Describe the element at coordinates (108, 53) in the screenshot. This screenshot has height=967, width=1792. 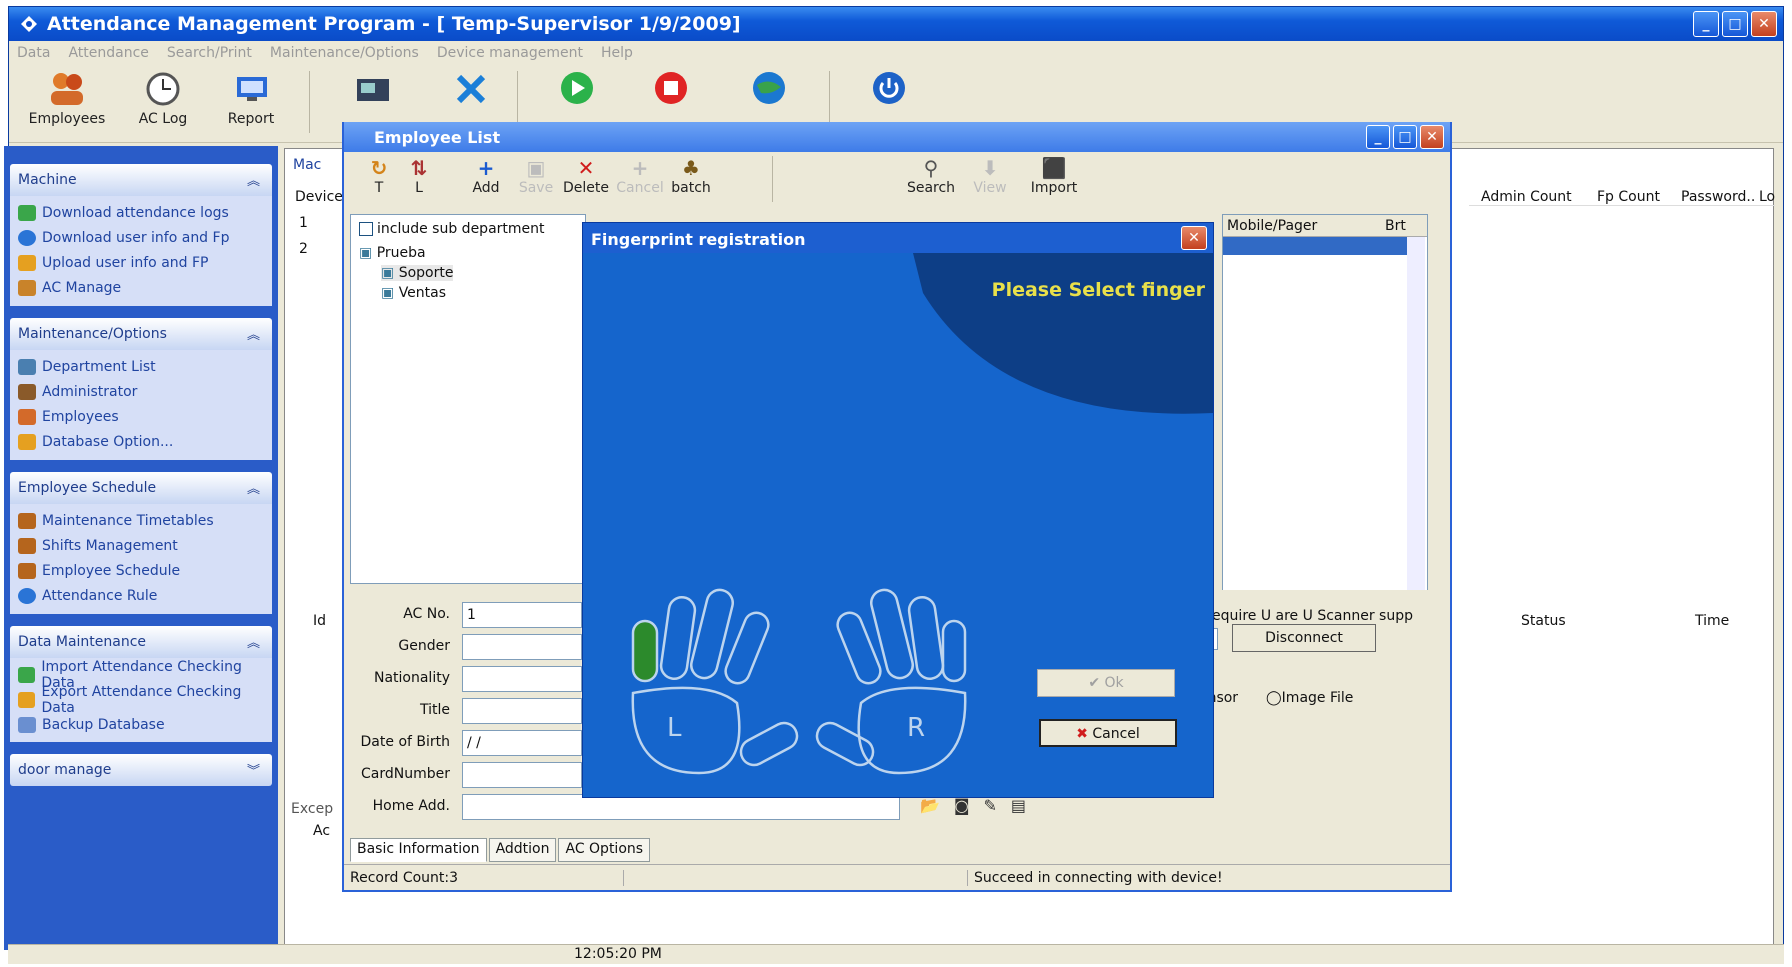
I see `menu-attendance: Attendance` at that location.